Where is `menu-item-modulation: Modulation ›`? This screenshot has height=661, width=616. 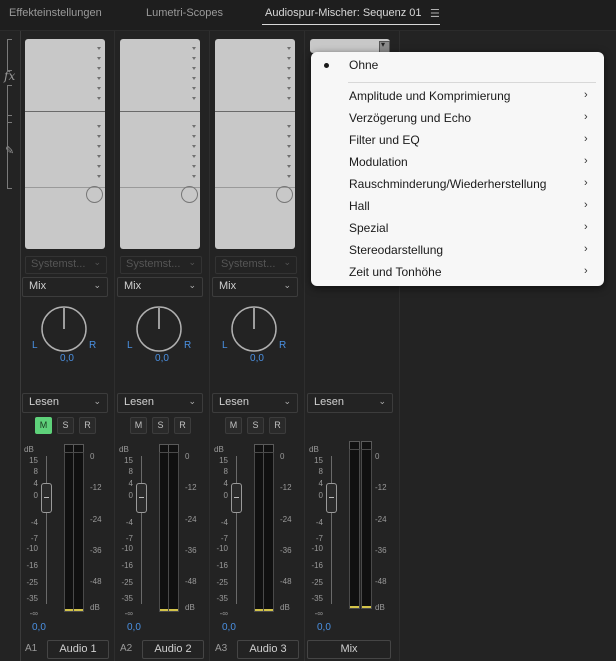 menu-item-modulation: Modulation › is located at coordinates (457, 163).